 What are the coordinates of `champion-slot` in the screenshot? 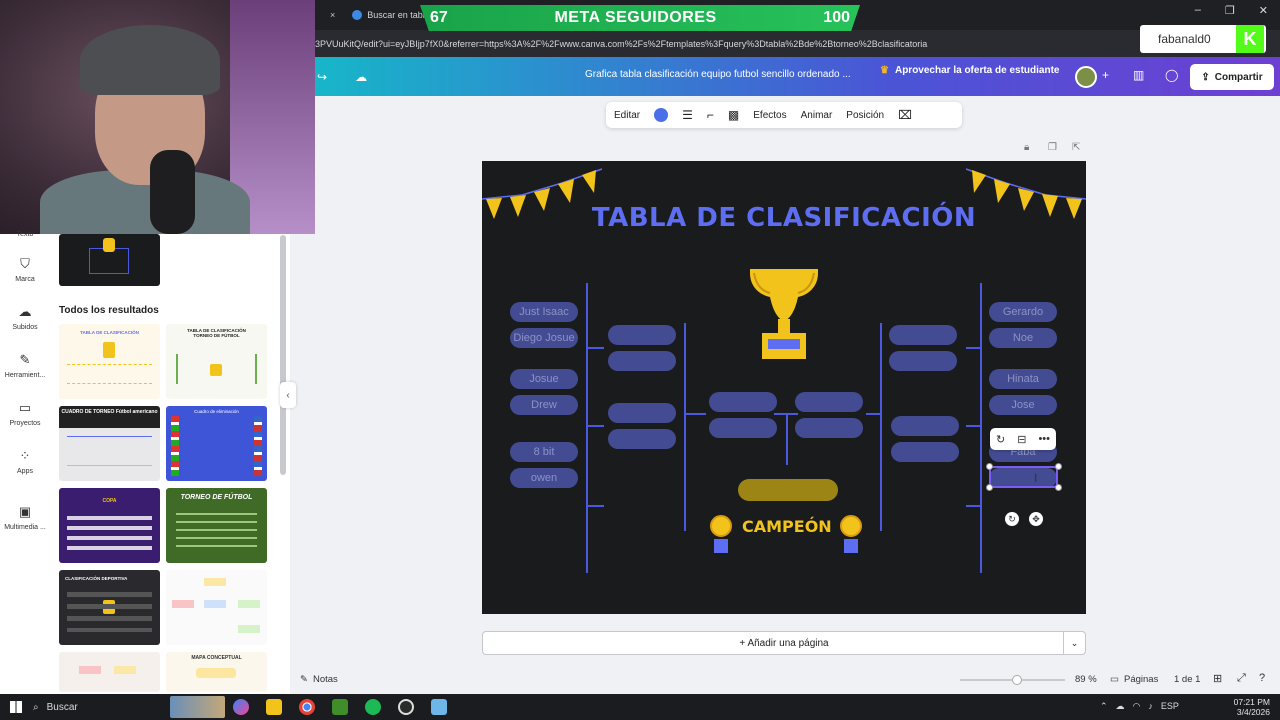 It's located at (788, 490).